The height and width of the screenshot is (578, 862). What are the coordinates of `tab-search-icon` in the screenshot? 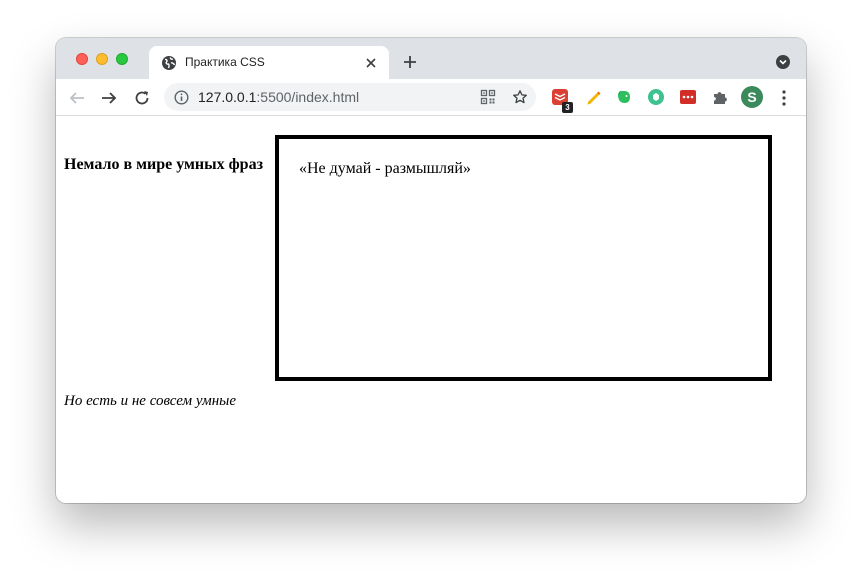 It's located at (783, 62).